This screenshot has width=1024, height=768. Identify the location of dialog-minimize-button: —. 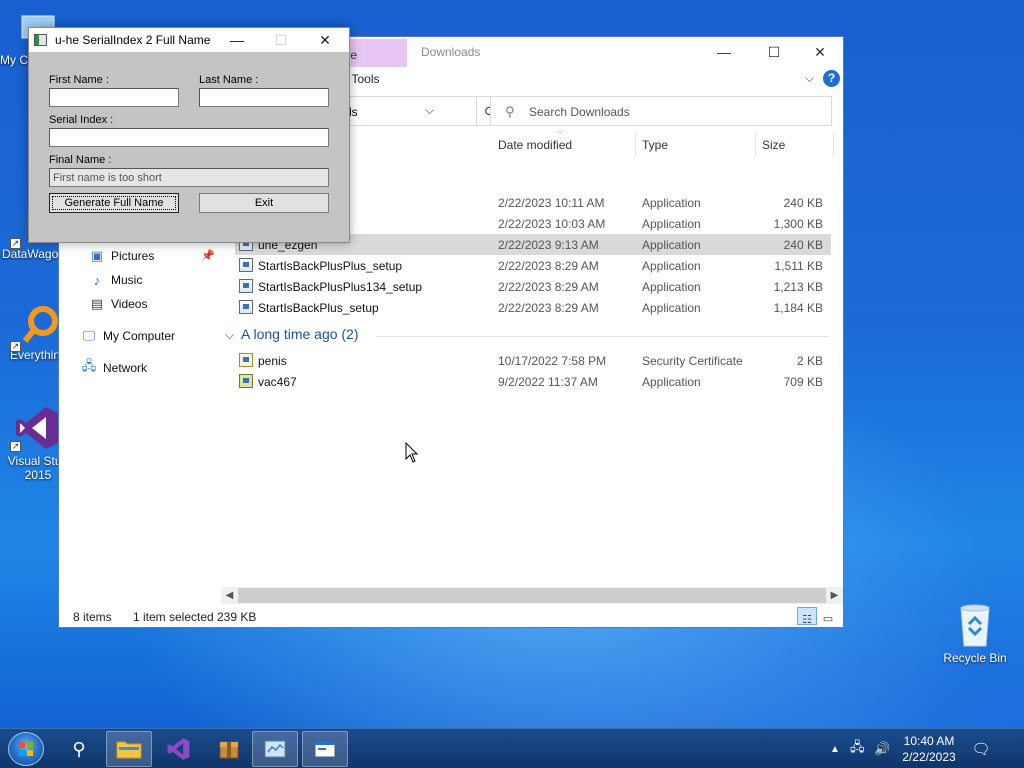
(237, 40).